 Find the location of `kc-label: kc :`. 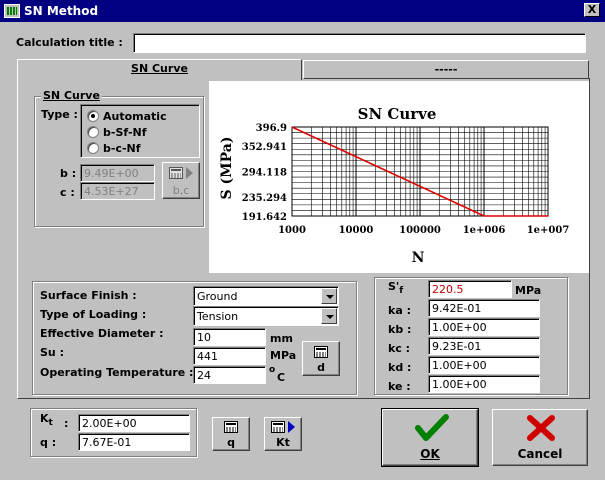

kc-label: kc : is located at coordinates (399, 348).